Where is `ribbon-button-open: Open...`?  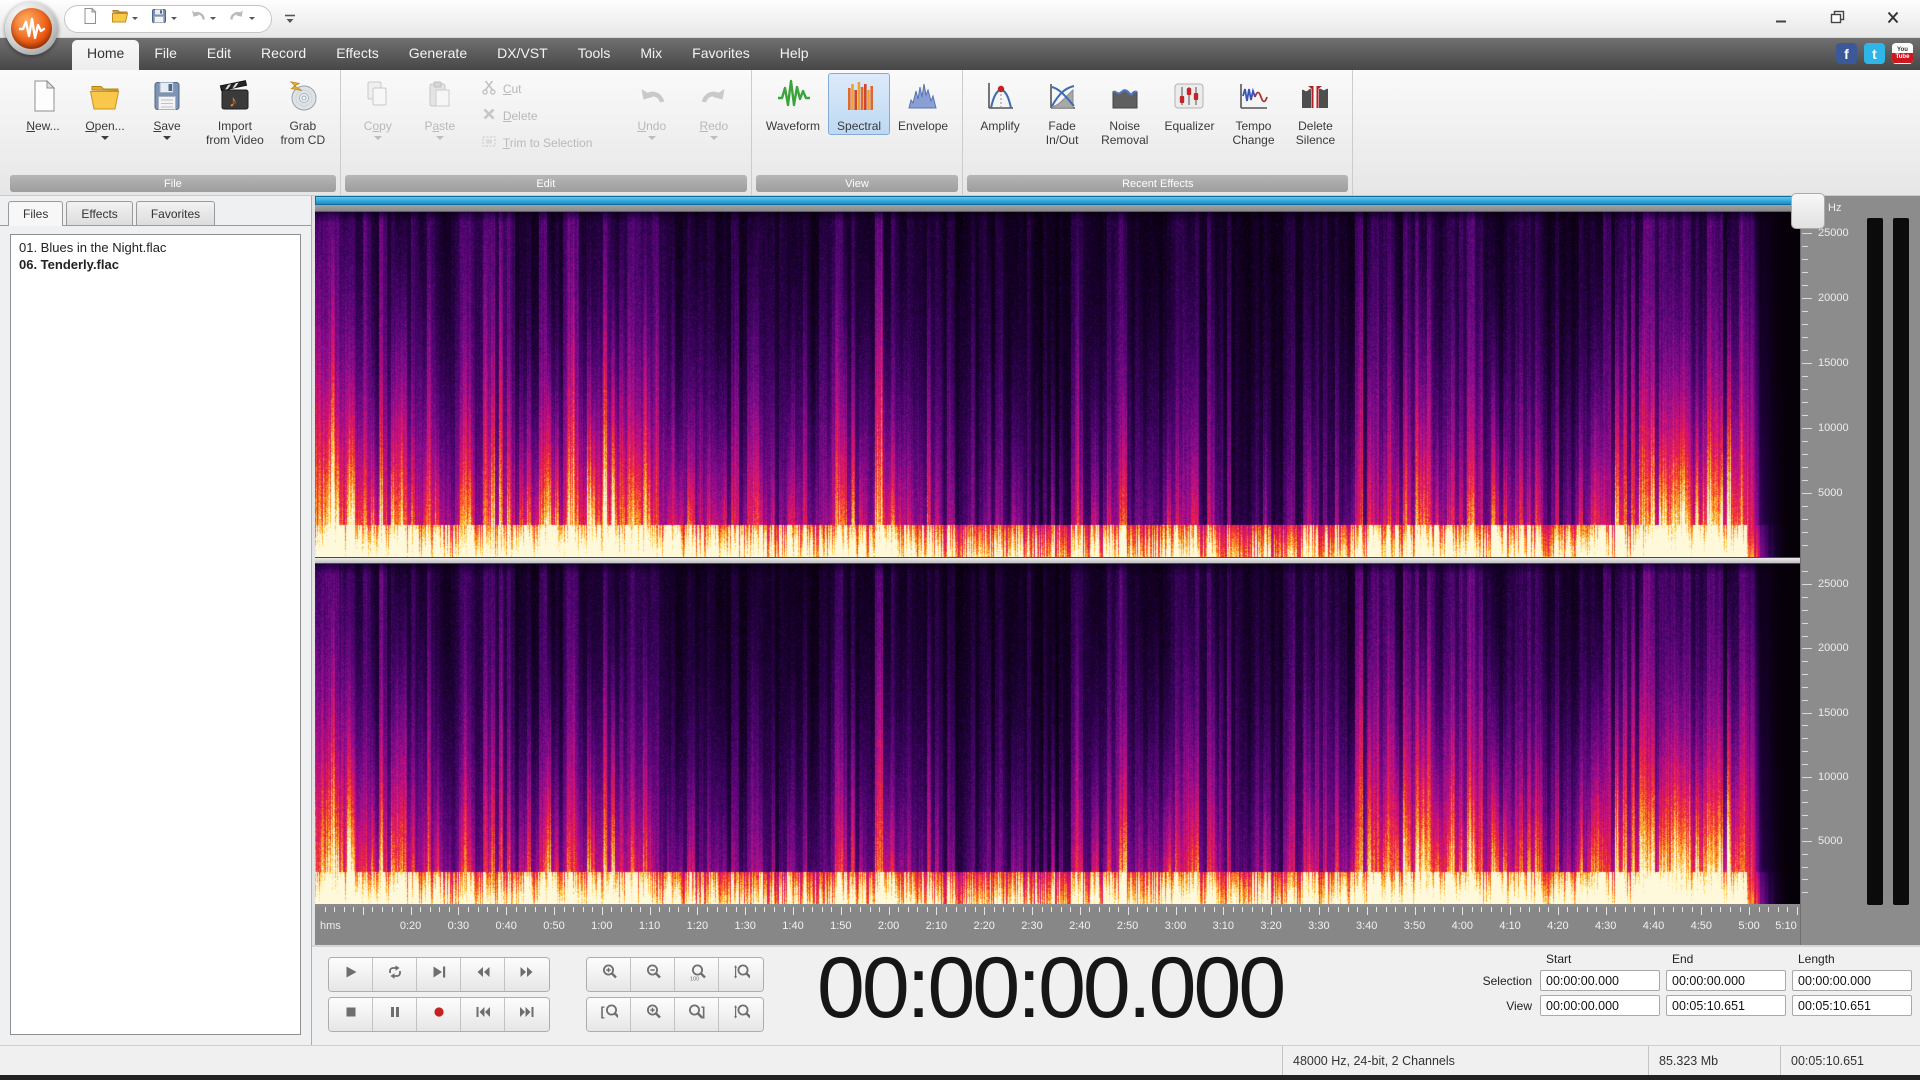 ribbon-button-open: Open... is located at coordinates (105, 109).